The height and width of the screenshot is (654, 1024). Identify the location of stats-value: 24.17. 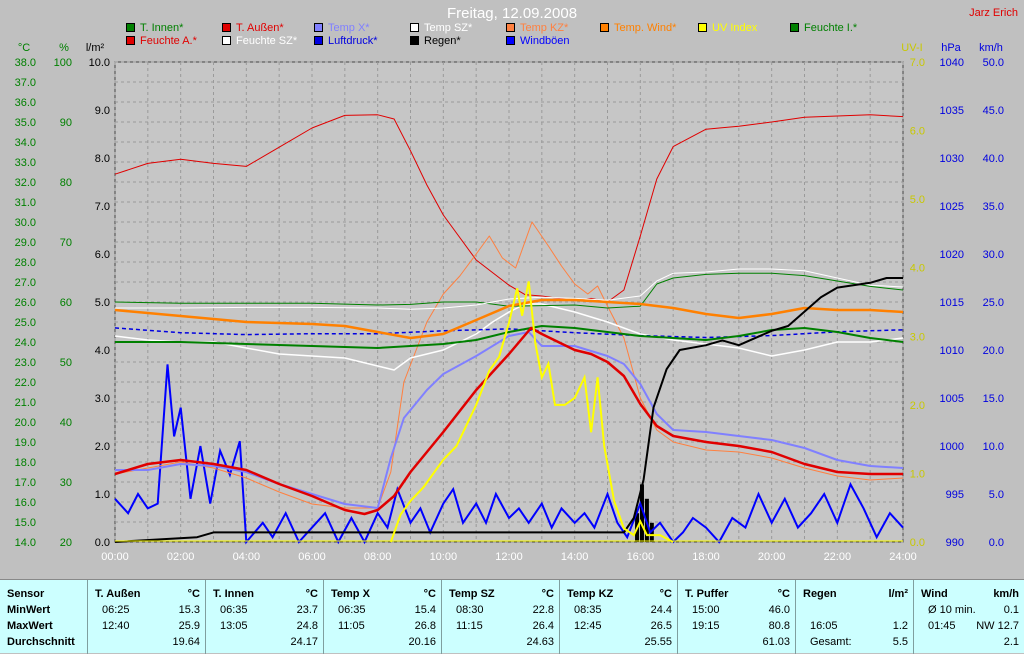
(304, 642).